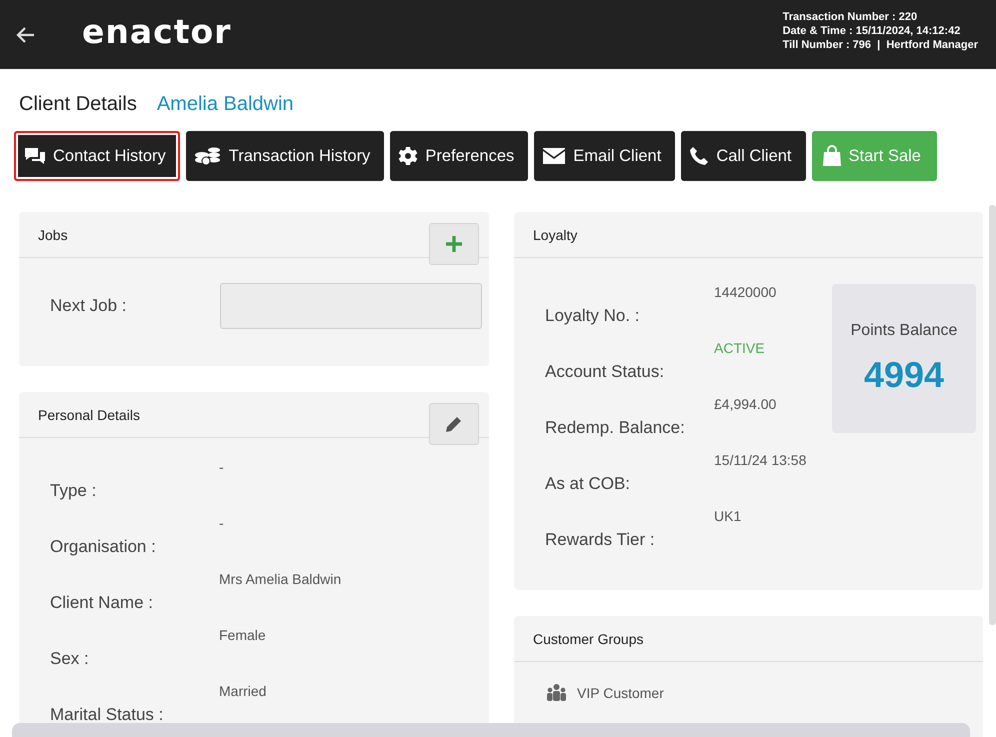 The width and height of the screenshot is (996, 737). What do you see at coordinates (746, 293) in the screenshot?
I see `field-value: 14420000` at bounding box center [746, 293].